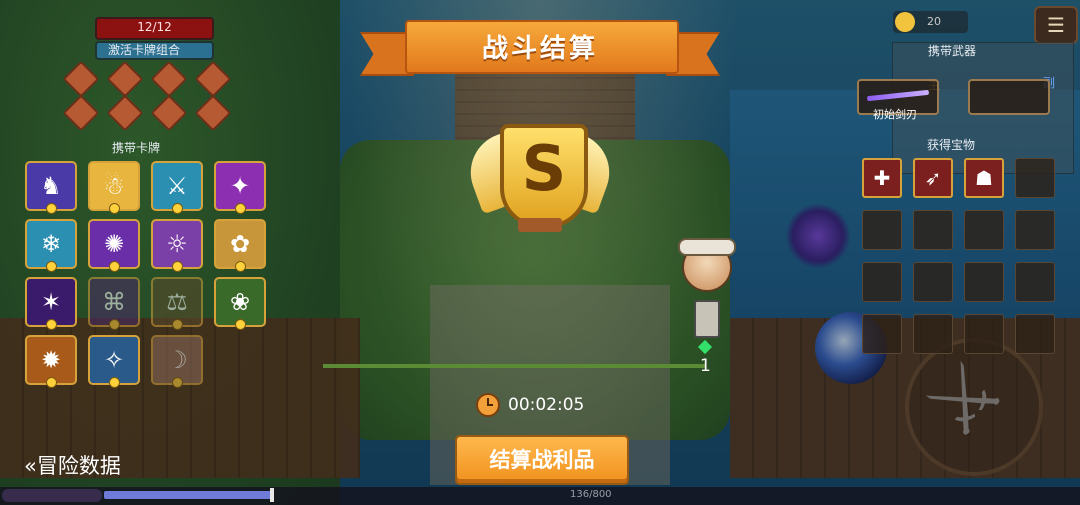 Image resolution: width=1080 pixels, height=505 pixels. What do you see at coordinates (1056, 25) in the screenshot?
I see `menu-button: ☰` at bounding box center [1056, 25].